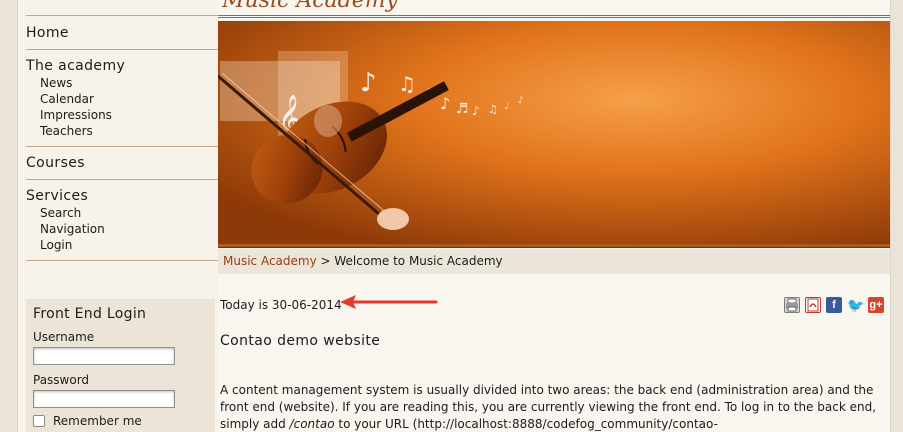 This screenshot has width=903, height=432. I want to click on facebook-icon: f, so click(834, 305).